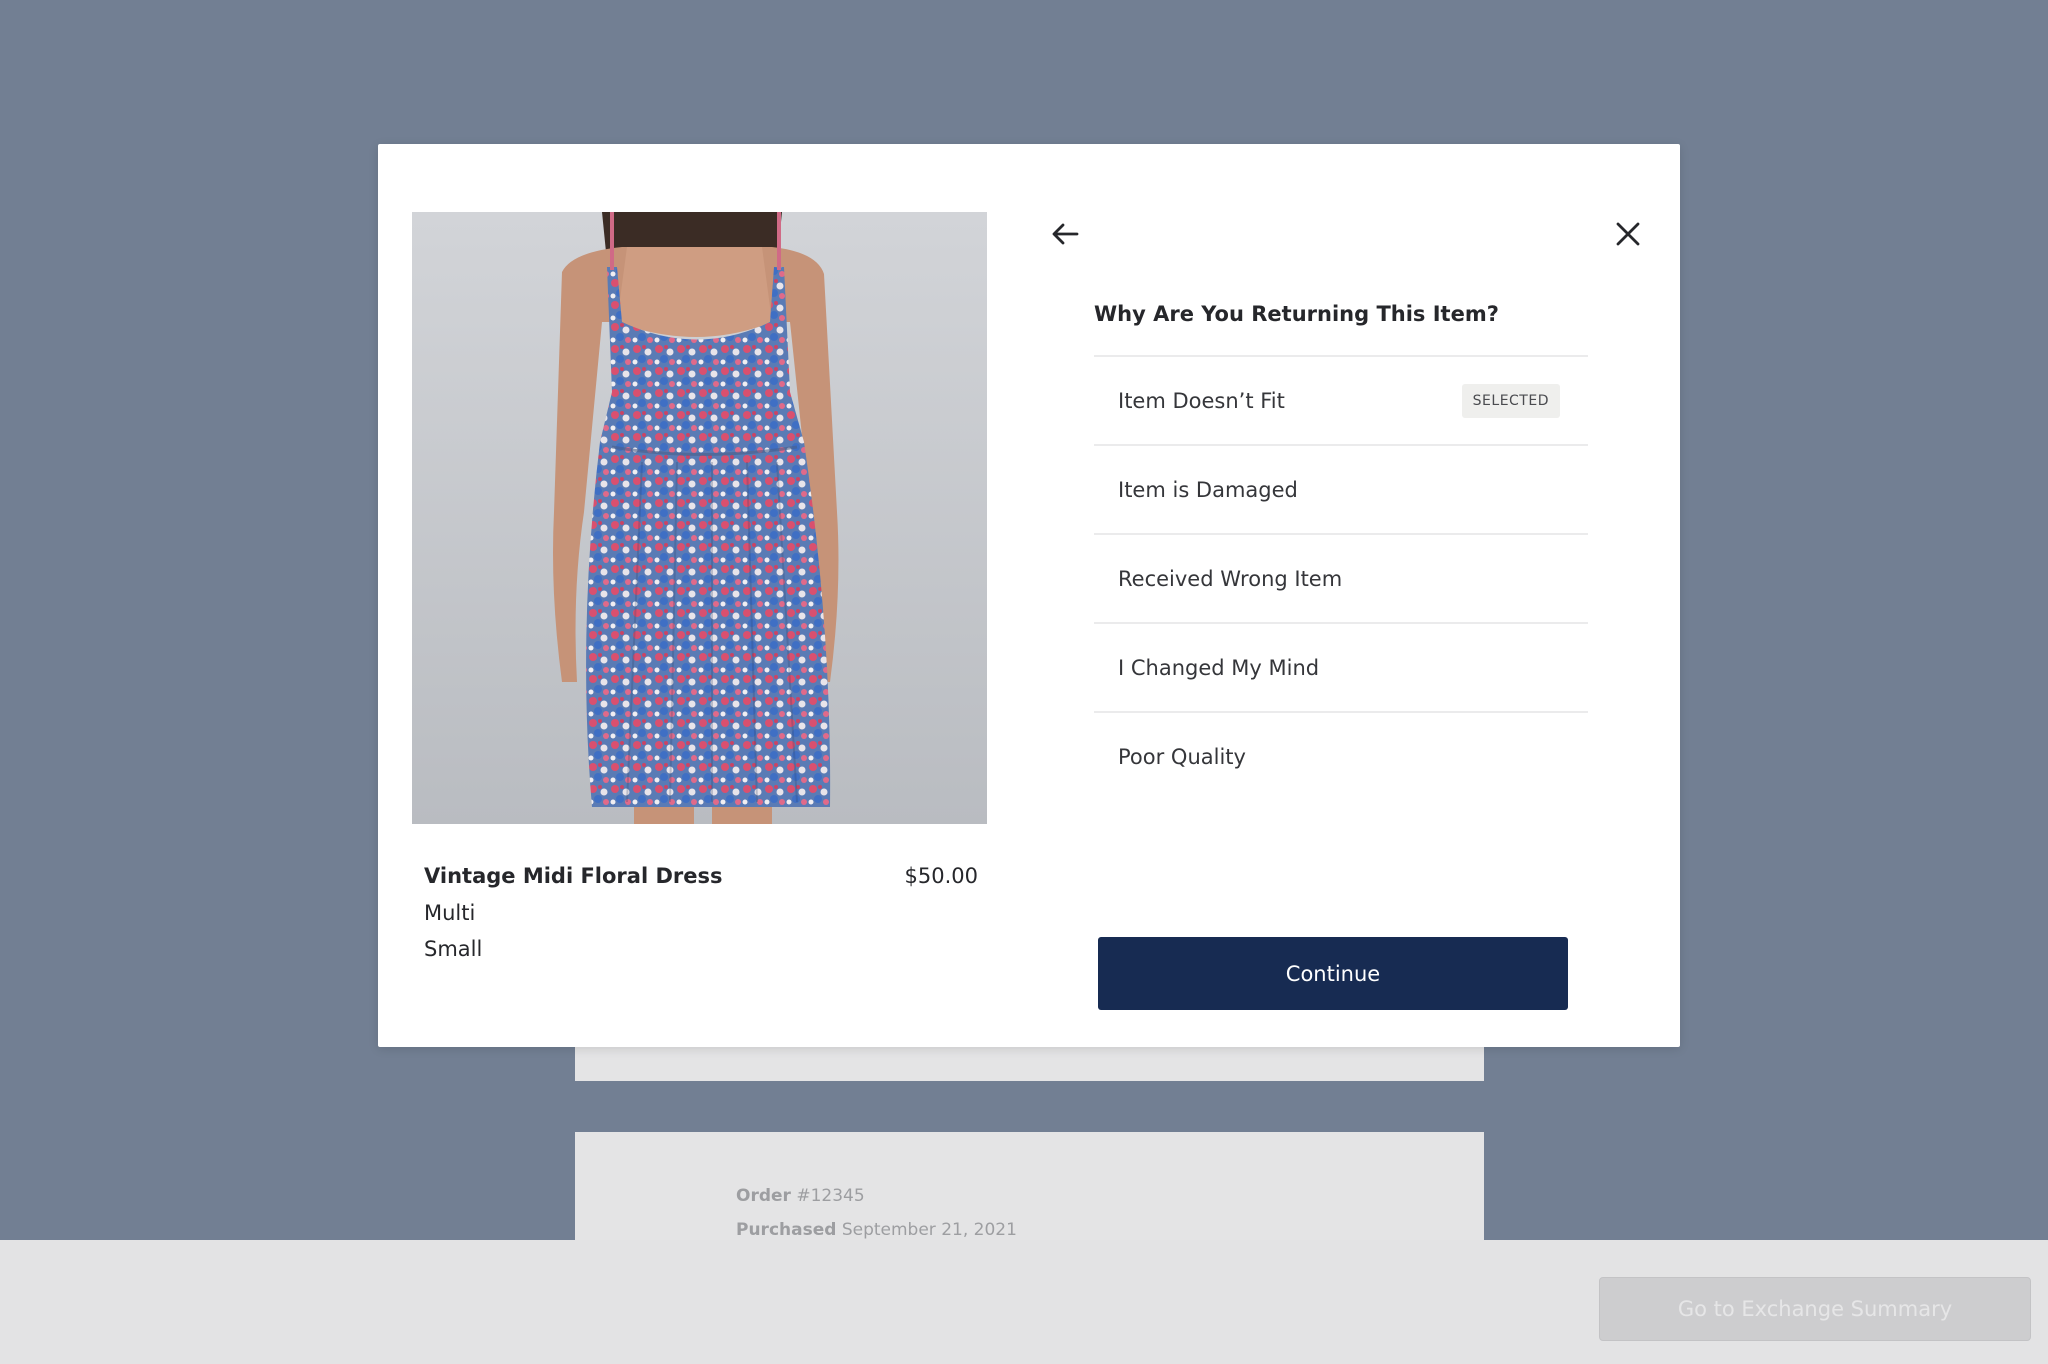  I want to click on order-number-dimmed: Order #12345, so click(800, 1196).